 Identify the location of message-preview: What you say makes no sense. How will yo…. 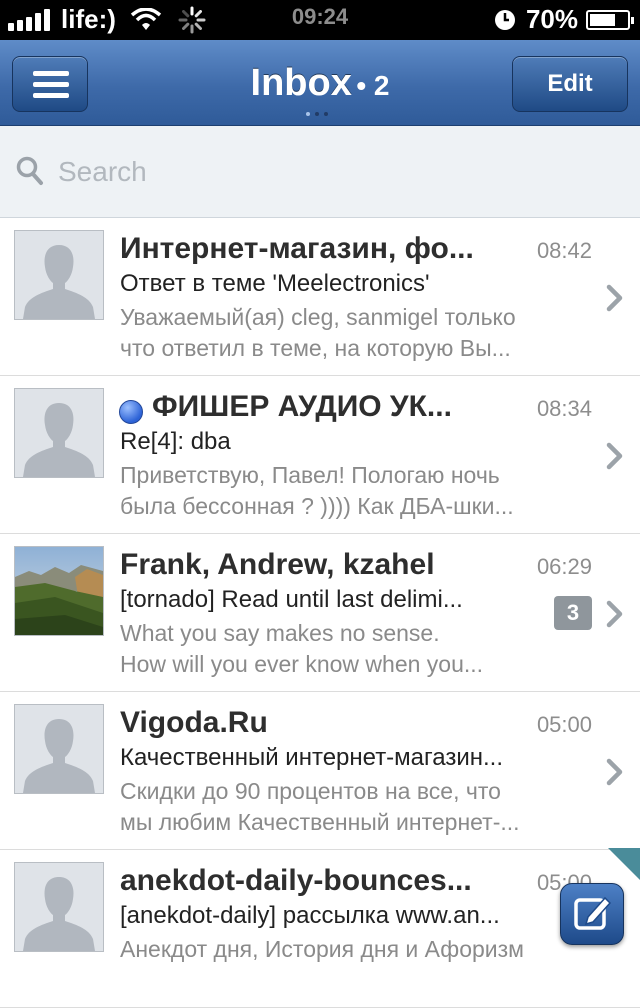
(340, 649).